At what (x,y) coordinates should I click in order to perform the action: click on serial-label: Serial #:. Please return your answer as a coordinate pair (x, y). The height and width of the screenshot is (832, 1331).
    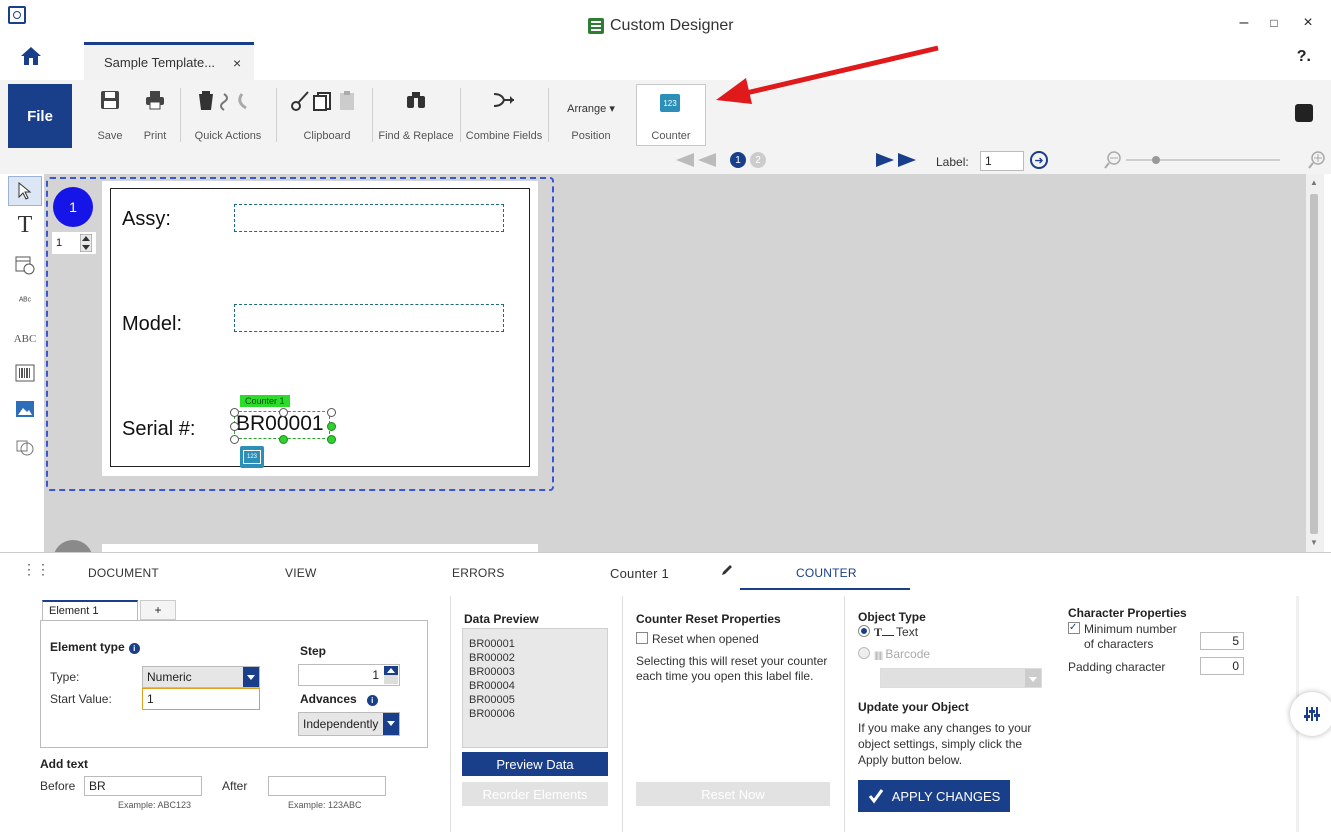
    Looking at the image, I should click on (158, 429).